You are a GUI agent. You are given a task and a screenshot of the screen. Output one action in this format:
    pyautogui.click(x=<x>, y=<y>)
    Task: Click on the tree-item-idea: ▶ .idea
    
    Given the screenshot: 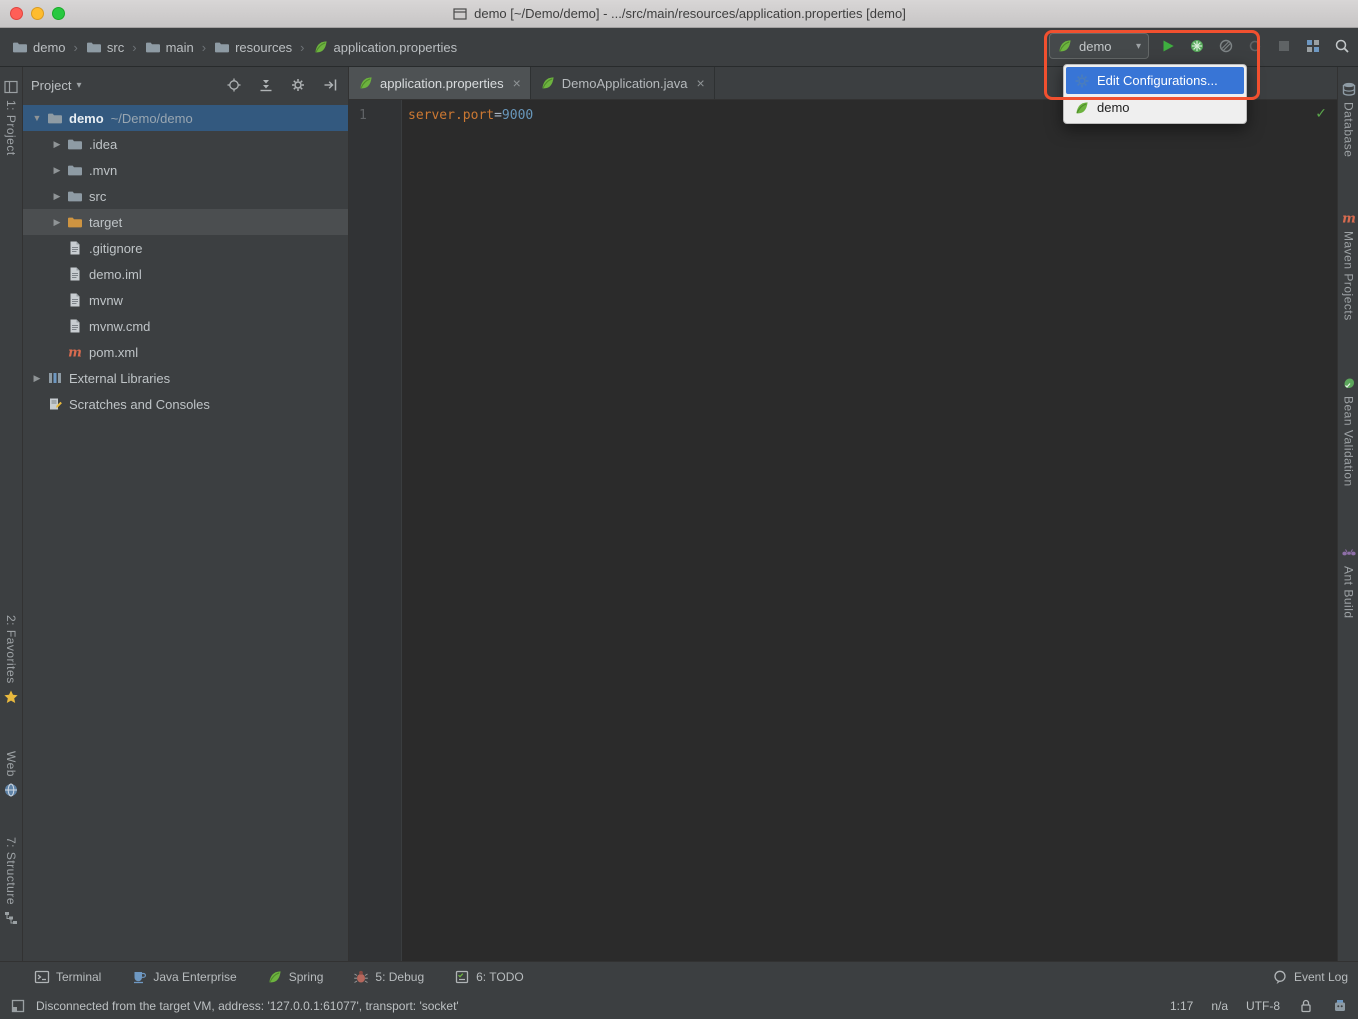 What is the action you would take?
    pyautogui.click(x=185, y=144)
    